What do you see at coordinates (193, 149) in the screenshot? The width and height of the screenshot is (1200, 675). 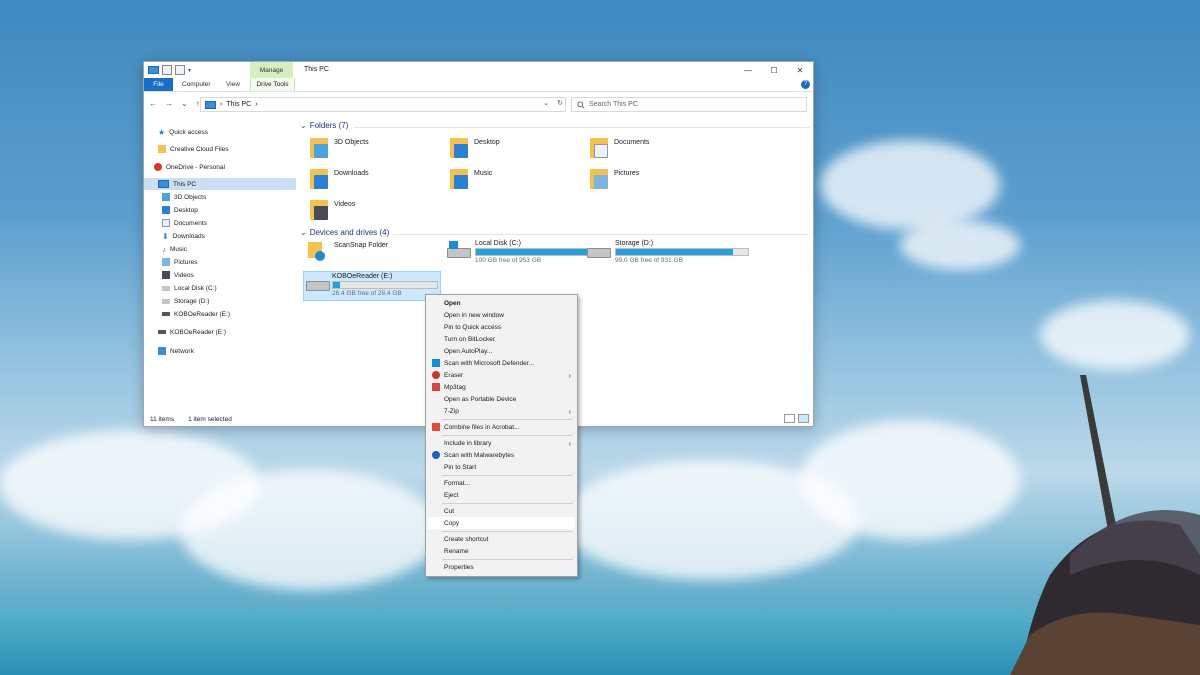 I see `sidebar-item-creative-cloud: Creative Cloud Files` at bounding box center [193, 149].